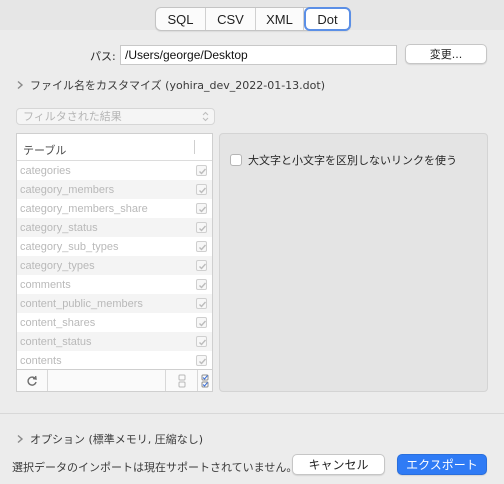  I want to click on path-field: /Users/george/Desktop, so click(258, 55).